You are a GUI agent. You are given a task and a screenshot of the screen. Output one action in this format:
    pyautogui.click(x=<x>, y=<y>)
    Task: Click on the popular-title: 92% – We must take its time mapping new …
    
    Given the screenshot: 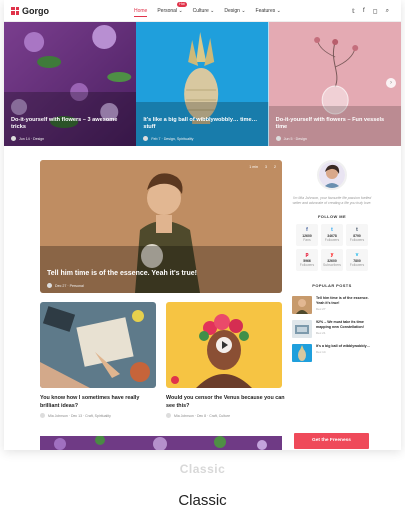 What is the action you would take?
    pyautogui.click(x=340, y=324)
    